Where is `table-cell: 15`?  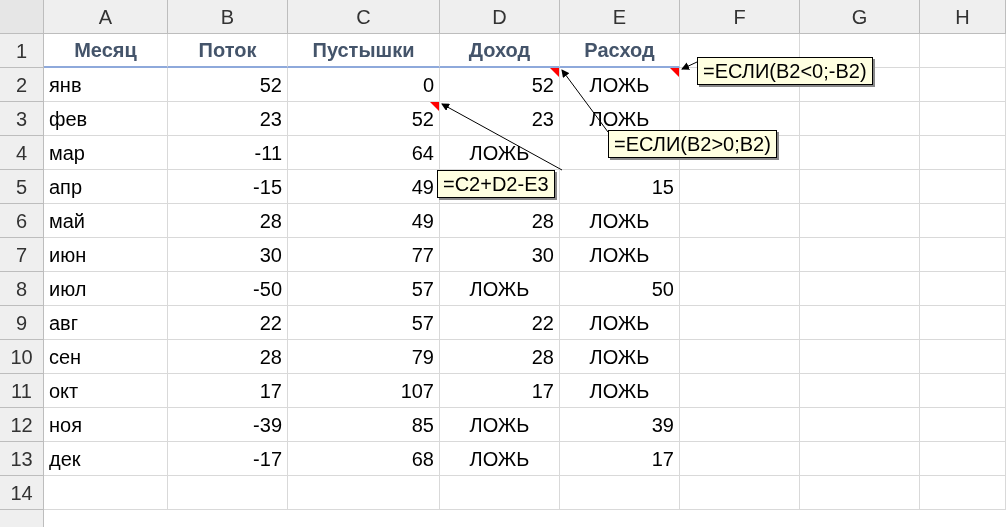 table-cell: 15 is located at coordinates (620, 187).